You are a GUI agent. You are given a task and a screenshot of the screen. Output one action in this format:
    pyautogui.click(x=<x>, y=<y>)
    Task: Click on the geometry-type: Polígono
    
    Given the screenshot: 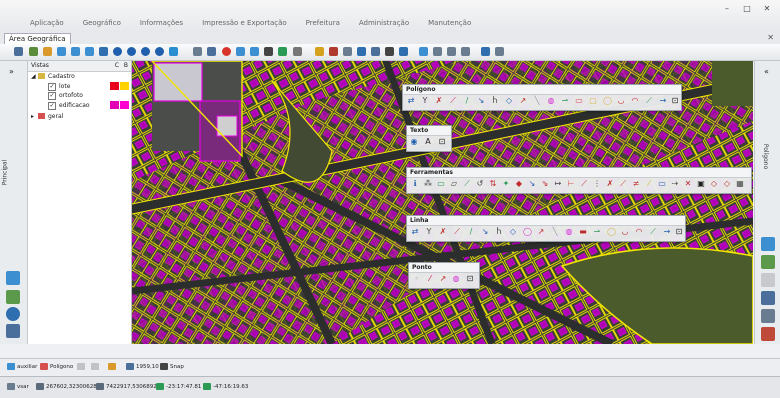 What is the action you would take?
    pyautogui.click(x=56, y=367)
    